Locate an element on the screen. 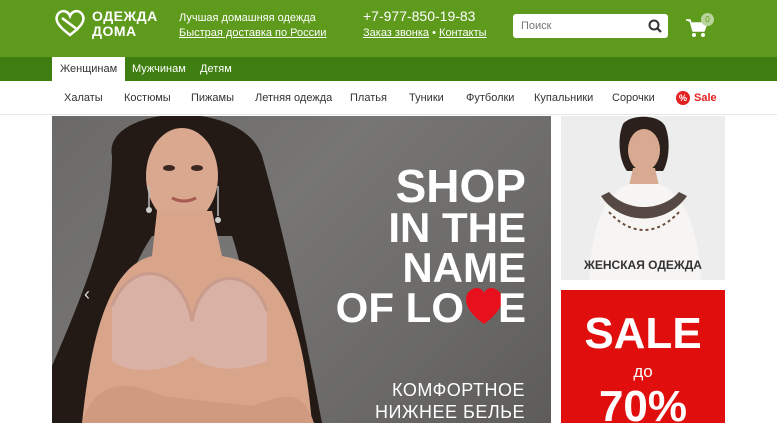  women-clothing-promo: ЖЕНСКАЯ ОДЕЖДА is located at coordinates (643, 198).